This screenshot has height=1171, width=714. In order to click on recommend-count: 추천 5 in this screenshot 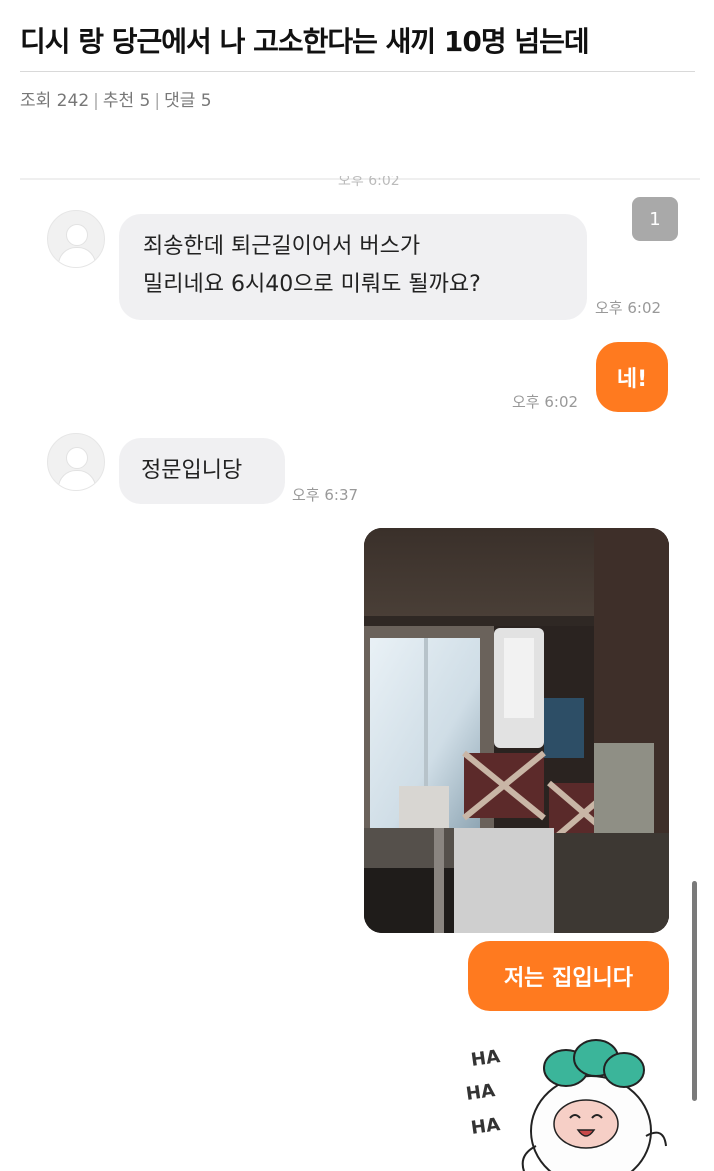, I will do `click(126, 101)`.